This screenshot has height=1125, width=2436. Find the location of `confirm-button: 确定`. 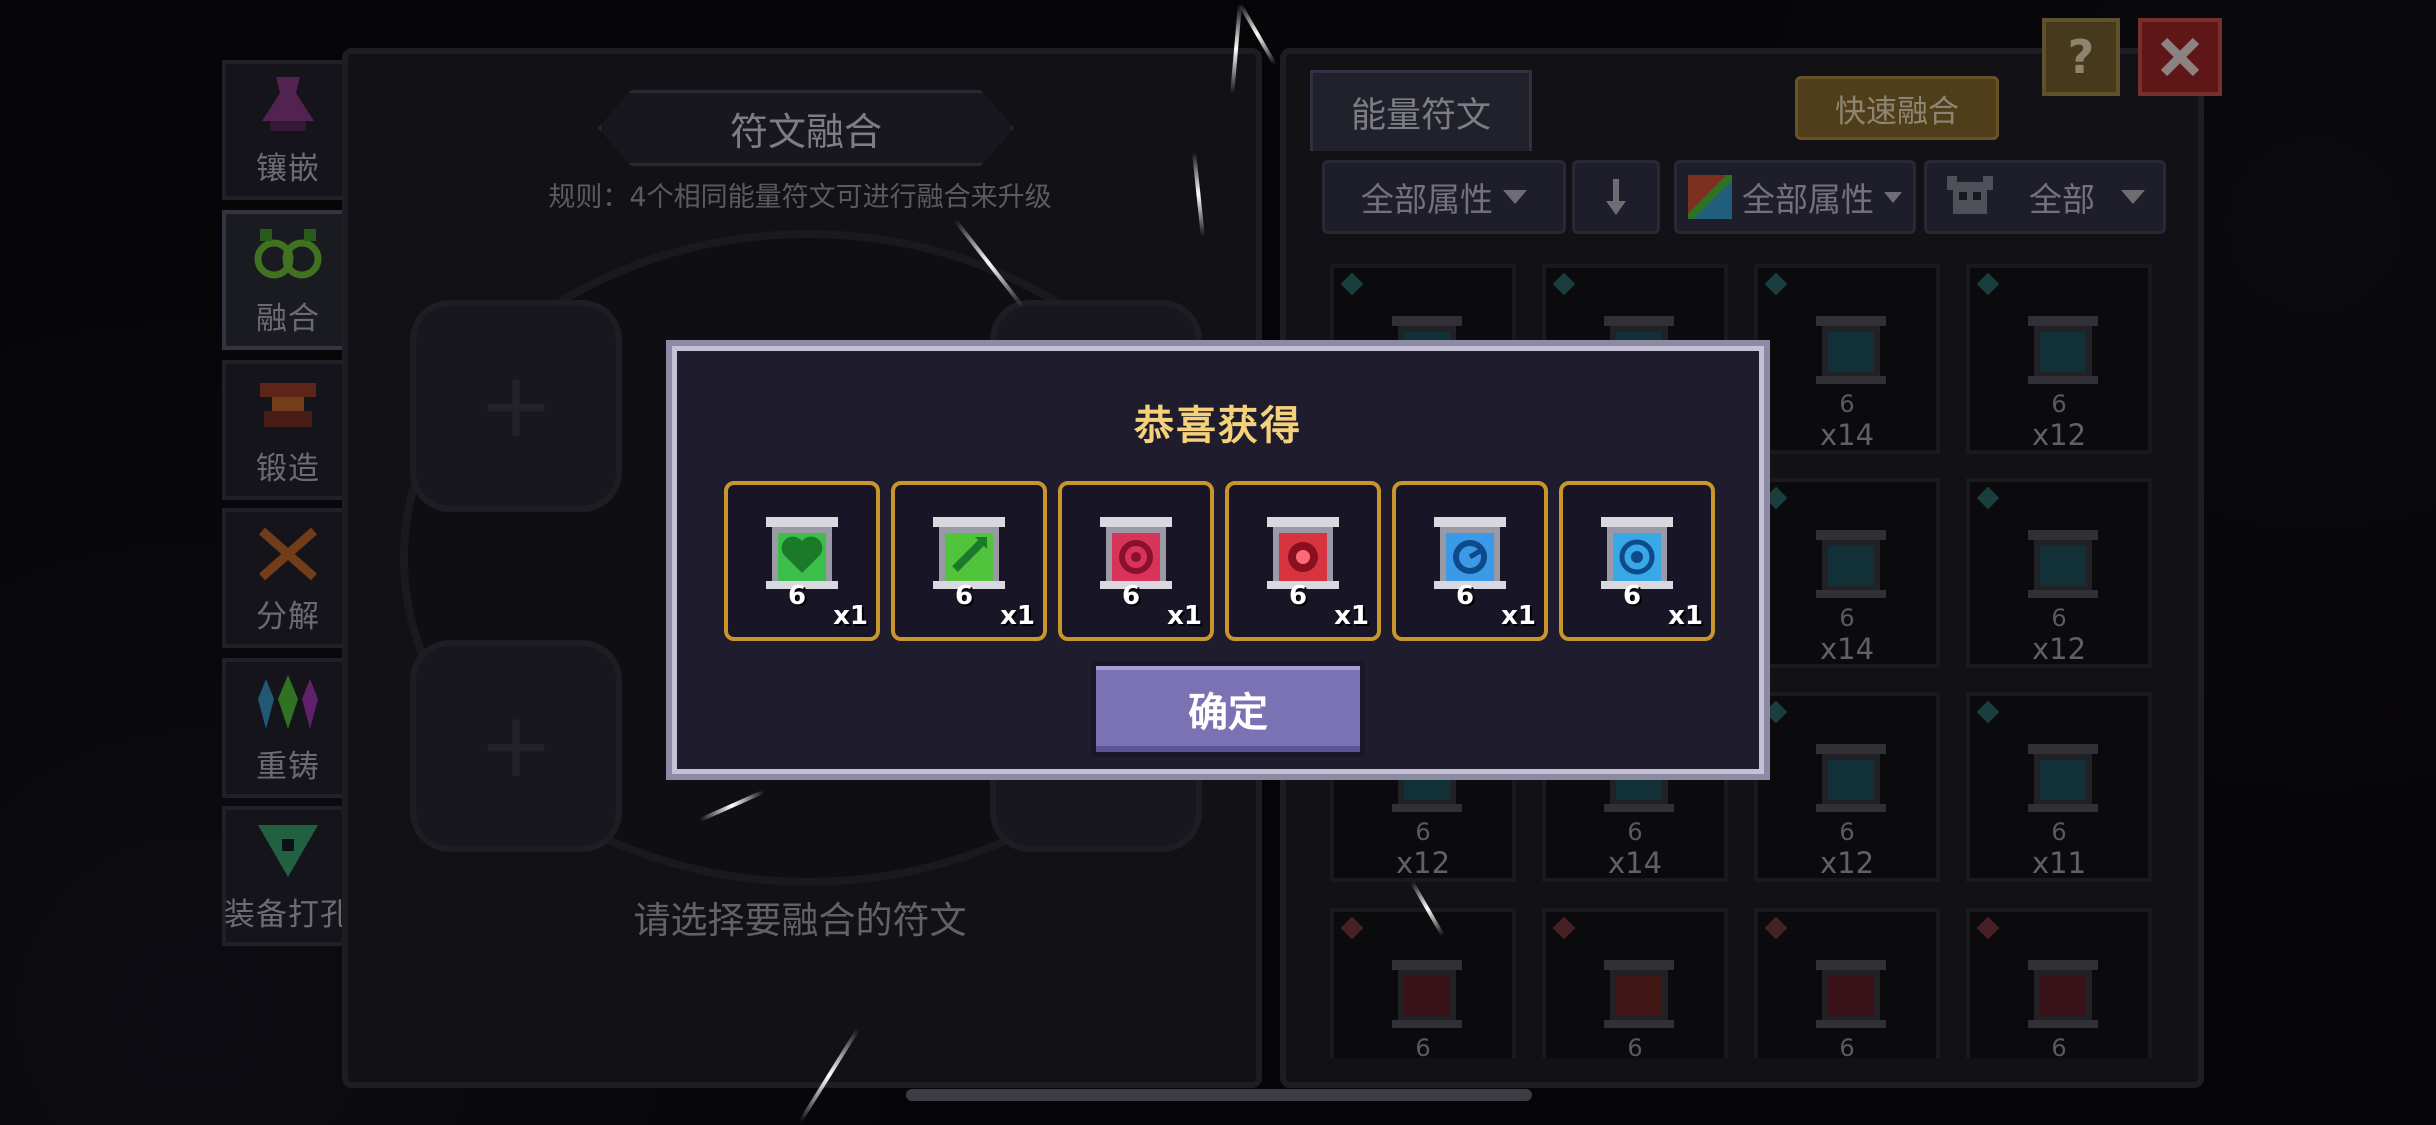

confirm-button: 确定 is located at coordinates (1228, 709).